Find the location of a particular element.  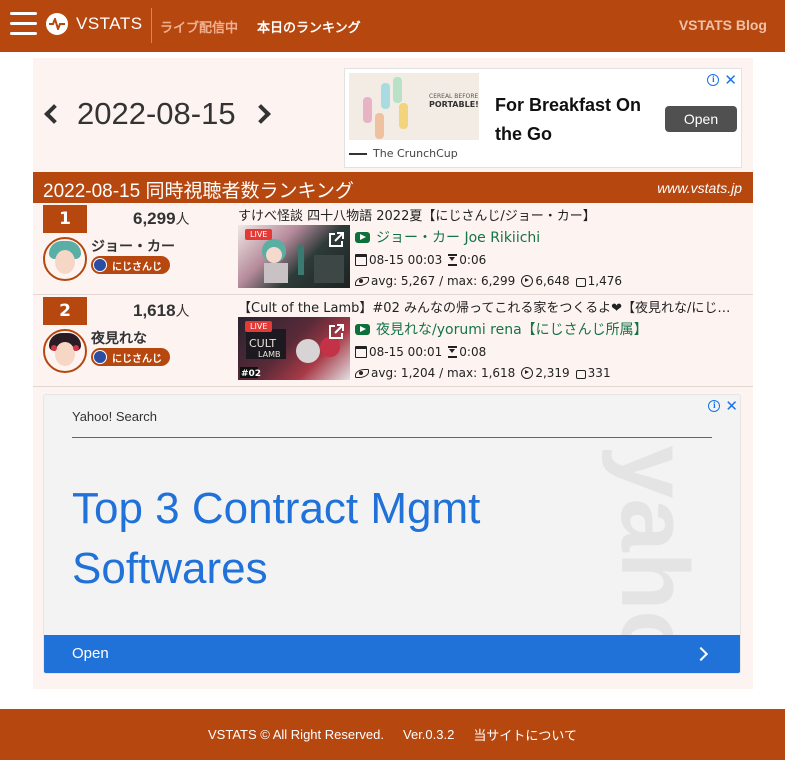

start-time: 08-15 00:03 is located at coordinates (406, 260).